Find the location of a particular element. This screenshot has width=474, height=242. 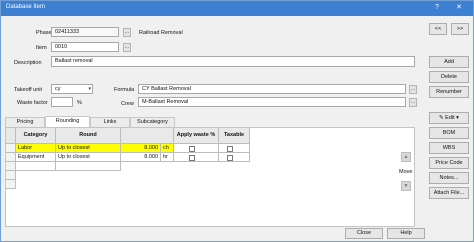

move-down-button: ▼ is located at coordinates (406, 186).